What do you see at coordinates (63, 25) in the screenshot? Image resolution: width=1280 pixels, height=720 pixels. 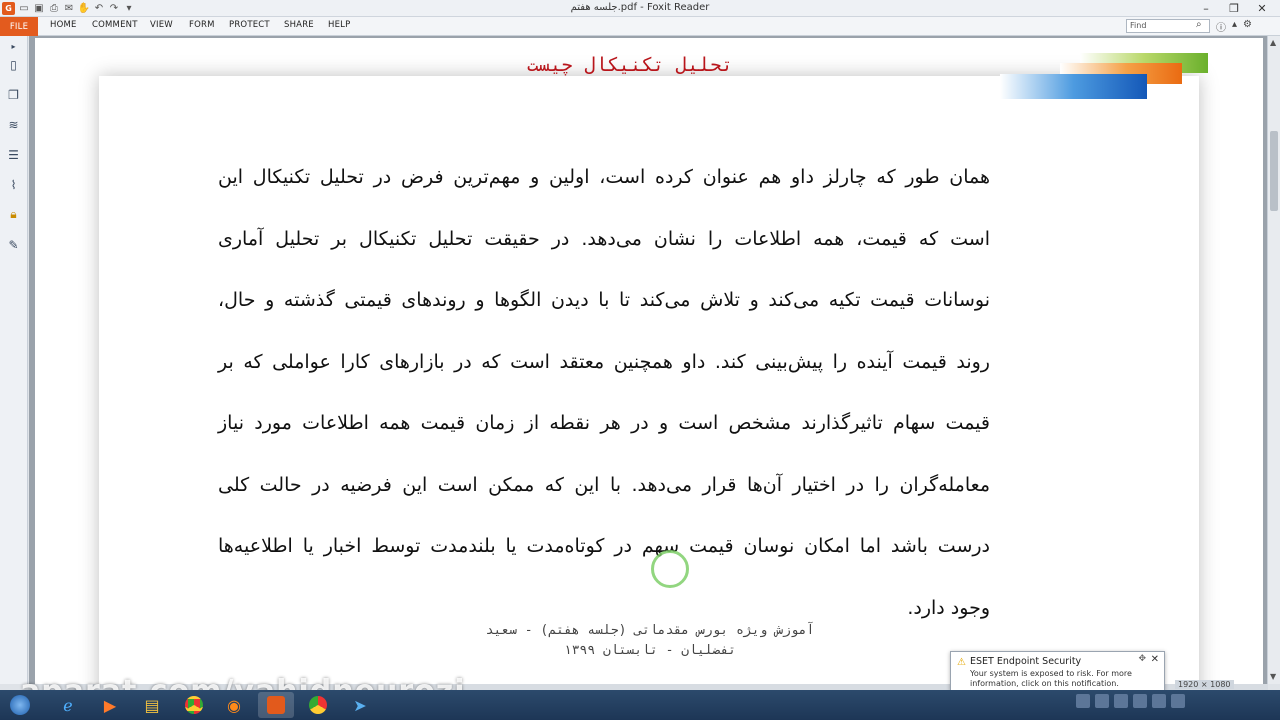 I see `tab-home: HOME` at bounding box center [63, 25].